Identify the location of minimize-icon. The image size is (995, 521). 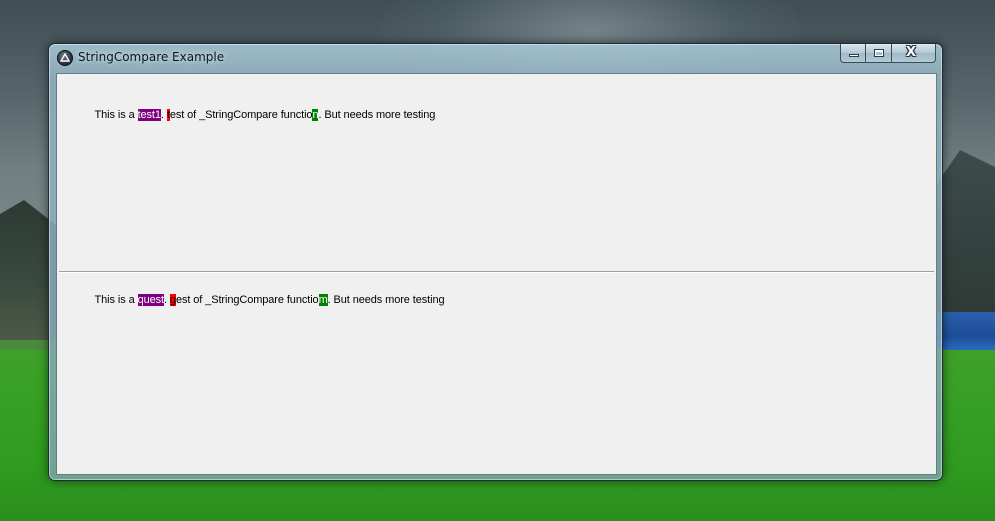
(854, 55).